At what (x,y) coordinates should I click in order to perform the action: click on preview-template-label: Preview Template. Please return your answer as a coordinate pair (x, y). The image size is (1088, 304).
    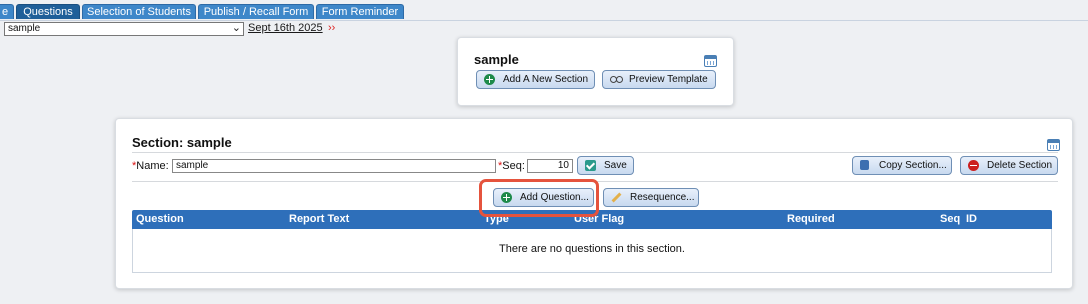
    Looking at the image, I should click on (668, 79).